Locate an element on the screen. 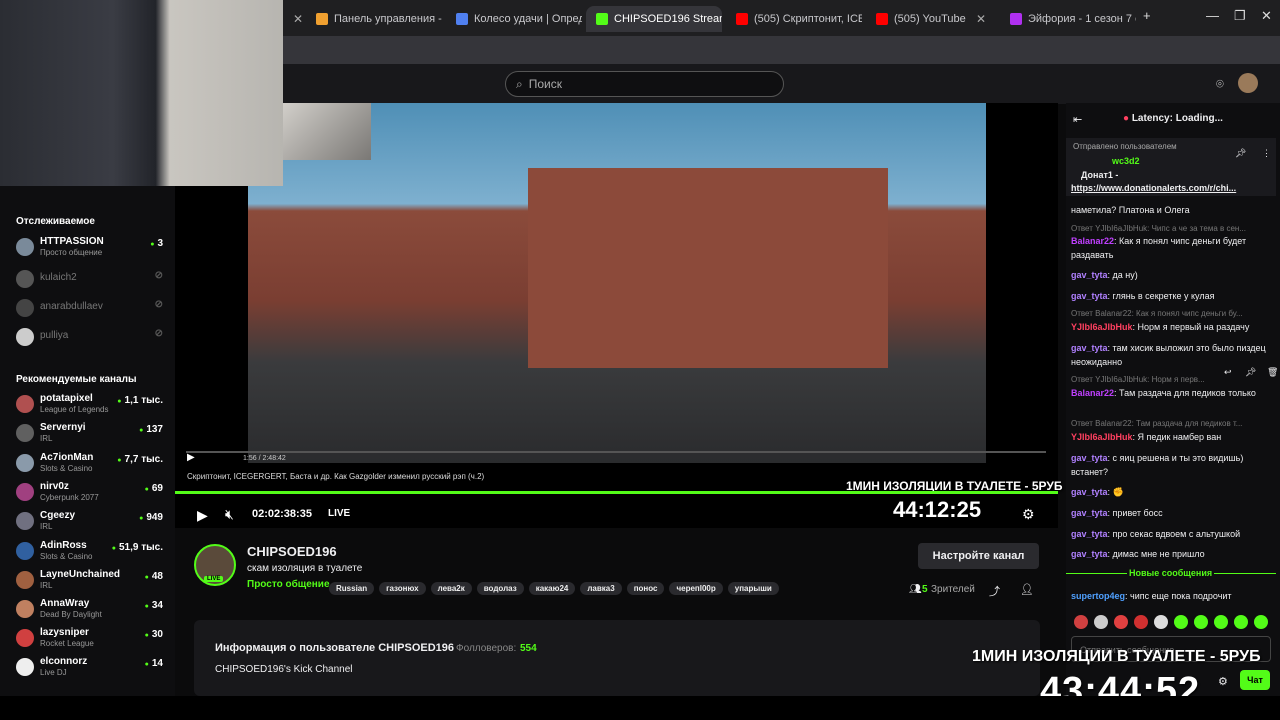 The height and width of the screenshot is (720, 1280). inner-progress-bar is located at coordinates (616, 452).